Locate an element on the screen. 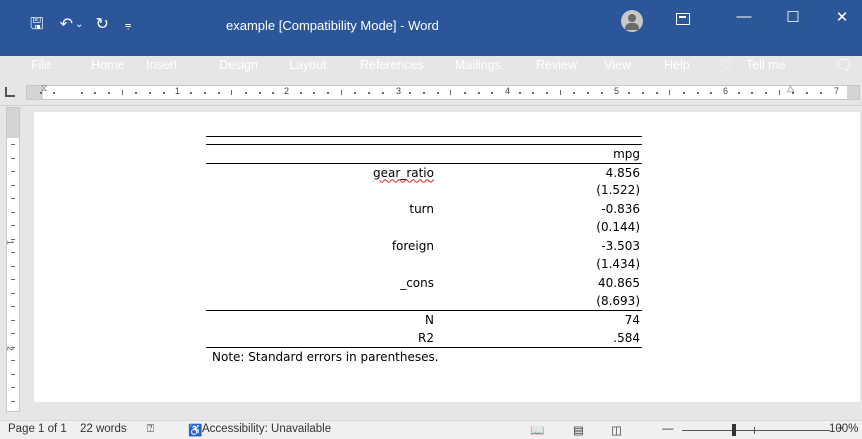 The width and height of the screenshot is (862, 439). zoom-slider-center-mark is located at coordinates (754, 430).